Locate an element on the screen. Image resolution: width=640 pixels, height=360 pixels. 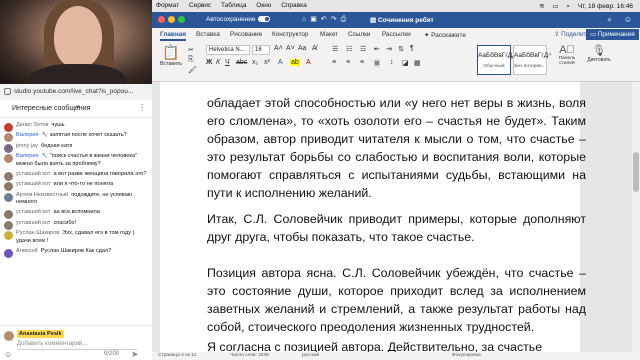
chat-message: Денис Зотов чушь is located at coordinates (76, 126).